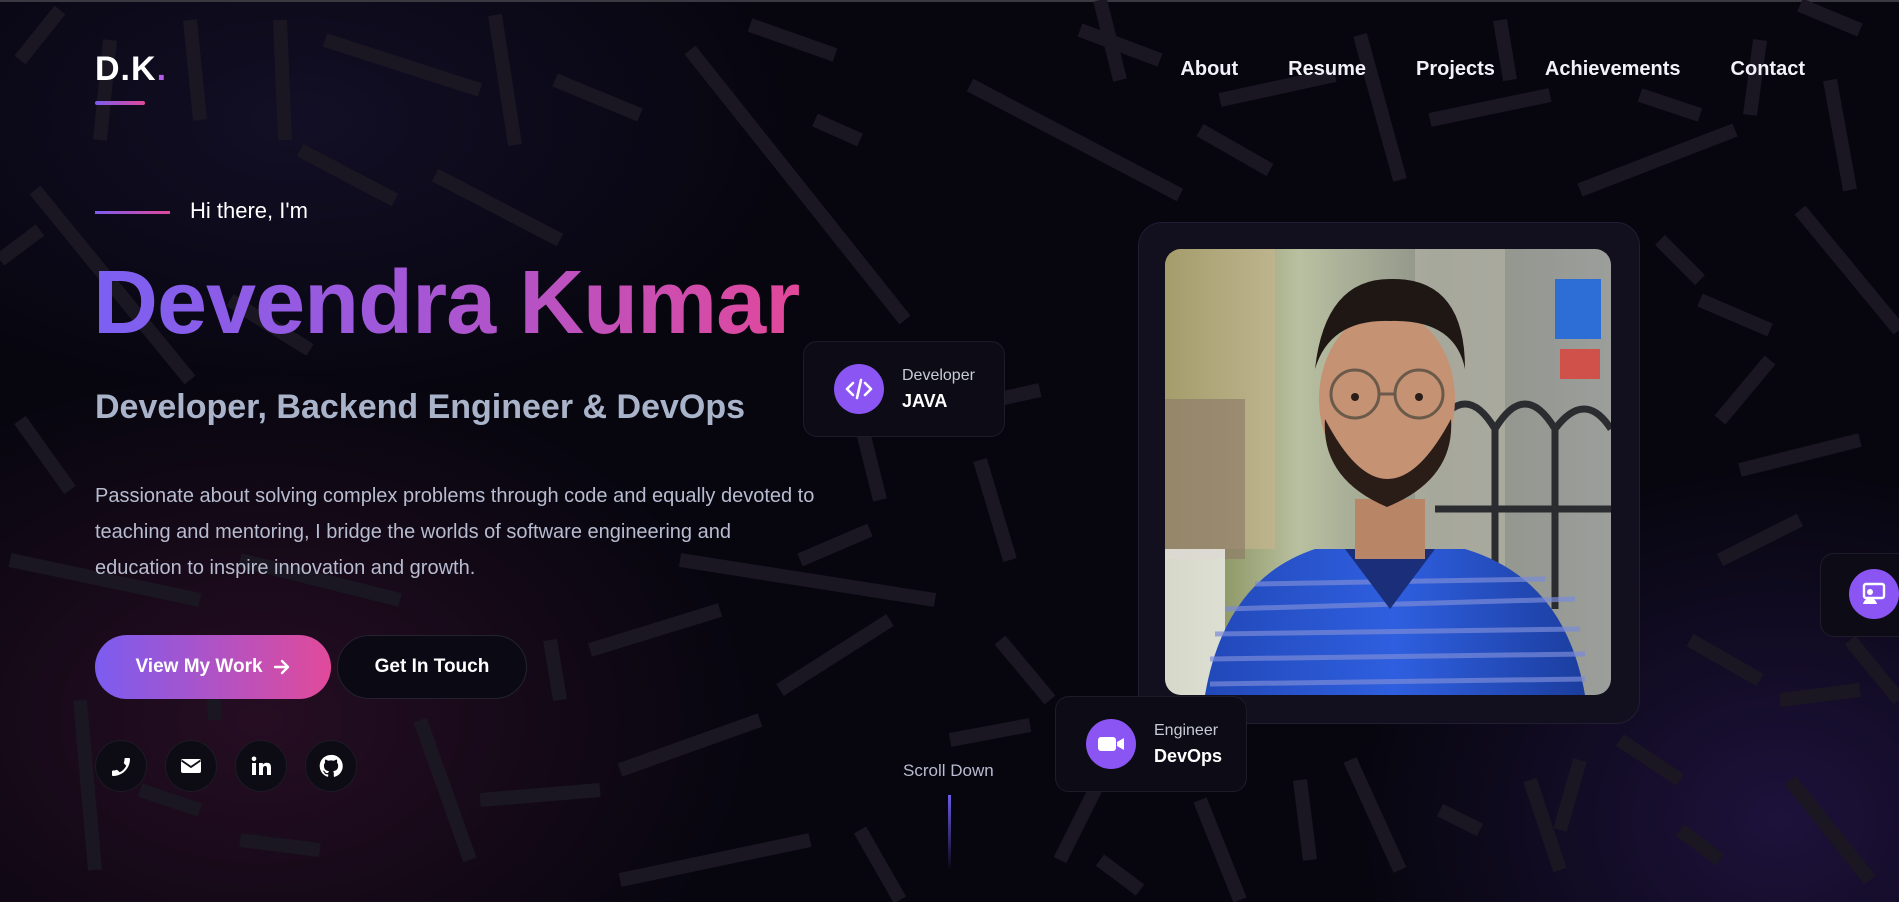 The height and width of the screenshot is (902, 1899). Describe the element at coordinates (1768, 69) in the screenshot. I see `nav-link-contact: Contact` at that location.